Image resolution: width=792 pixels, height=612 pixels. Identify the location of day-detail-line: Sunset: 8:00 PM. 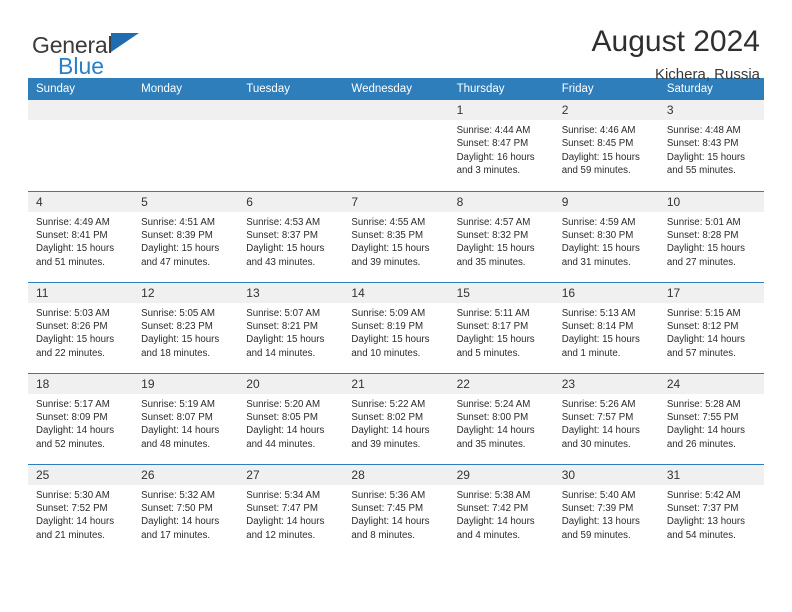
(492, 417).